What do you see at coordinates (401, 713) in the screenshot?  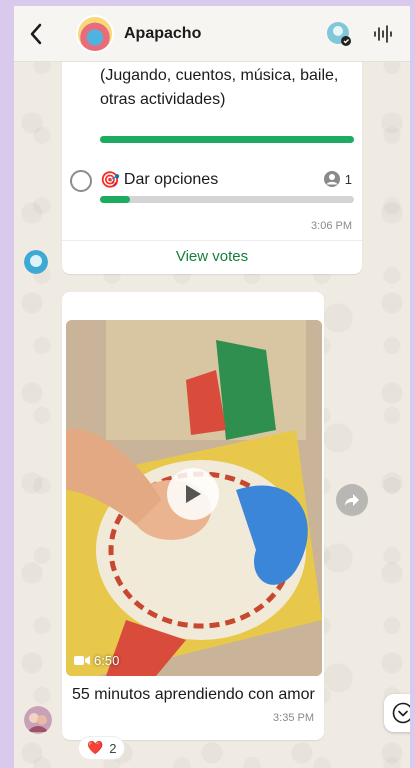 I see `chevron-down-circle-icon` at bounding box center [401, 713].